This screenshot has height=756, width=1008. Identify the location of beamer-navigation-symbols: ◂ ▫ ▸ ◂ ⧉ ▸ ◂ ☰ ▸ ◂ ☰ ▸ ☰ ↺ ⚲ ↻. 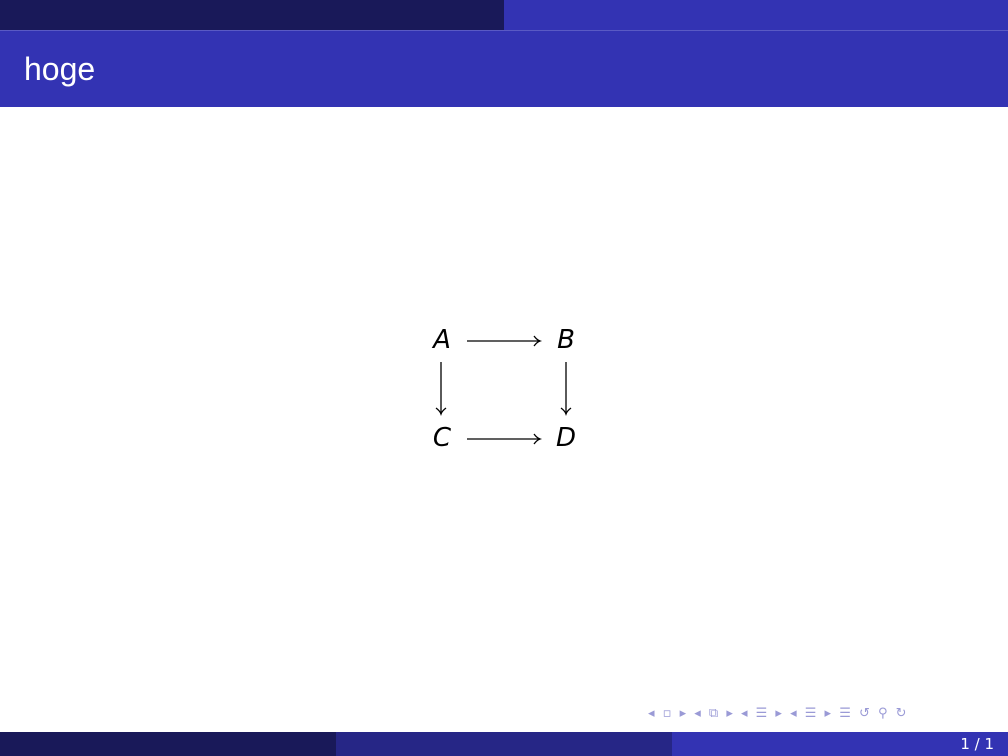
(778, 713).